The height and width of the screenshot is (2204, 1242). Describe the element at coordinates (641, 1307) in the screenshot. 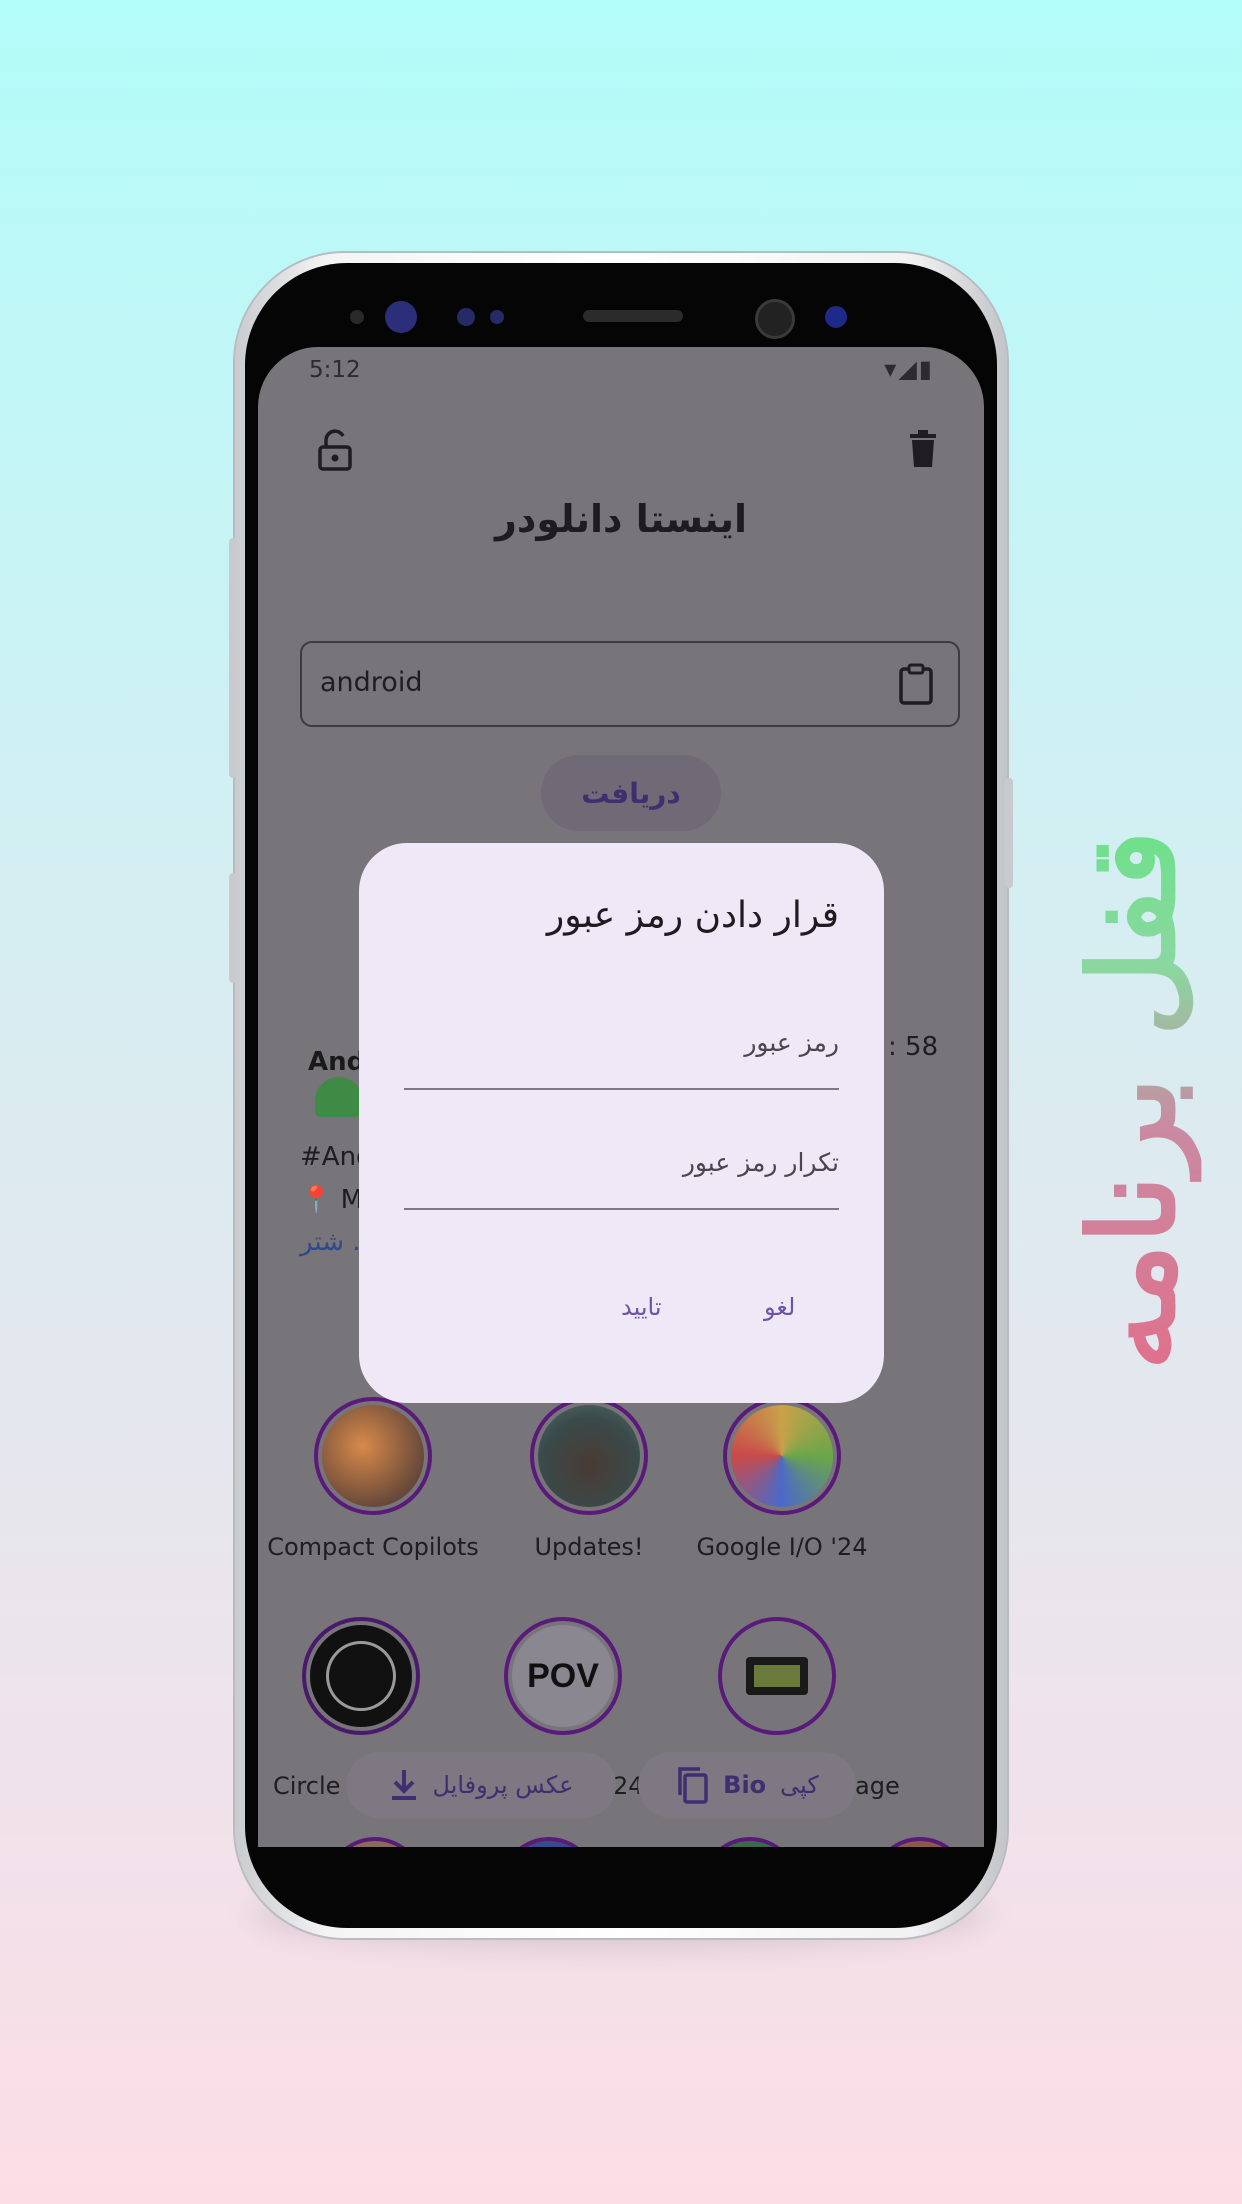

I see `confirm-button: تایید` at that location.